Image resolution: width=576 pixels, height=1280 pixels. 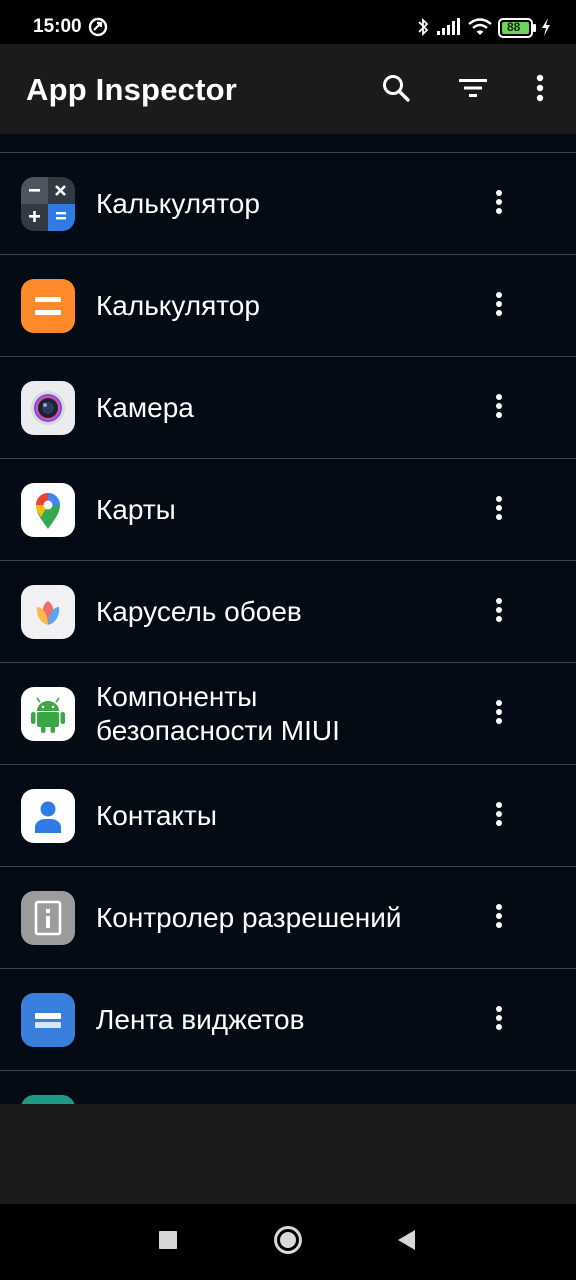 What do you see at coordinates (177, 696) in the screenshot?
I see `app-label-line1: Компоненты` at bounding box center [177, 696].